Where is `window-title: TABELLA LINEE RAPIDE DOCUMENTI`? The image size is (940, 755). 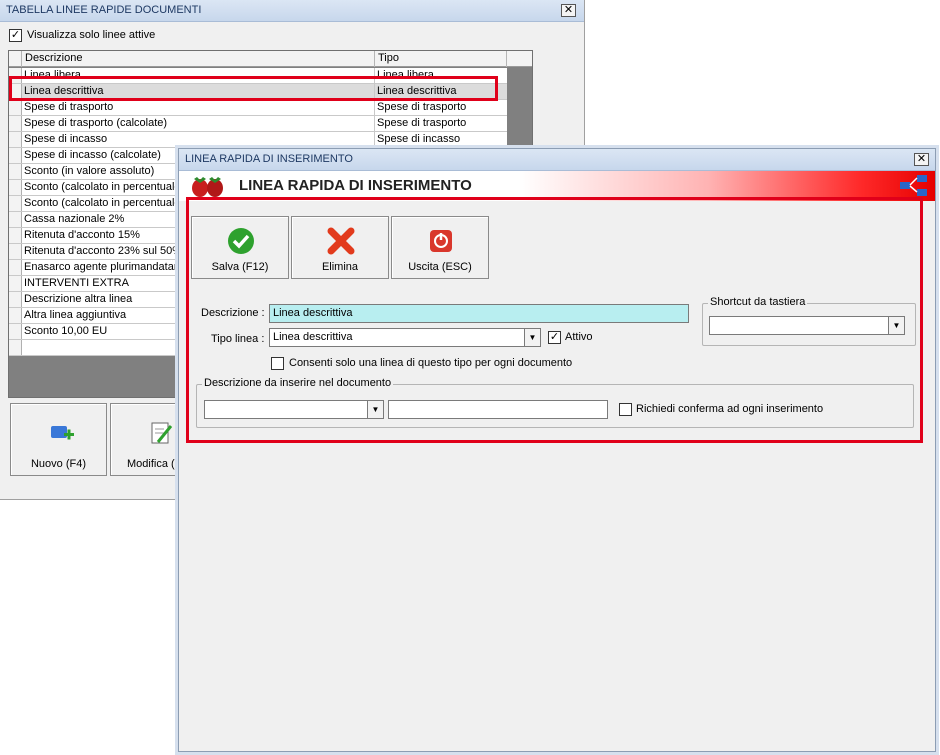
window-title: TABELLA LINEE RAPIDE DOCUMENTI is located at coordinates (104, 10).